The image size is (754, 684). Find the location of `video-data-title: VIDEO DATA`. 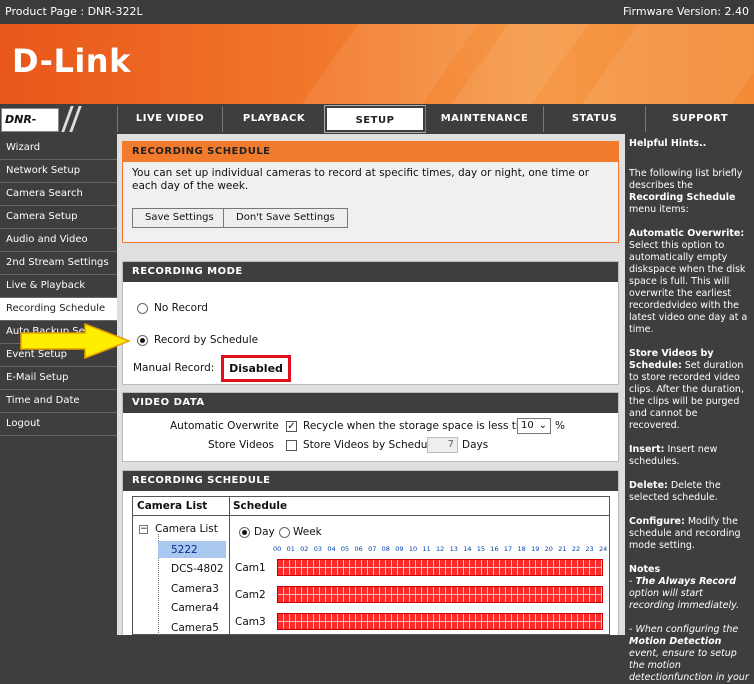

video-data-title: VIDEO DATA is located at coordinates (370, 403).